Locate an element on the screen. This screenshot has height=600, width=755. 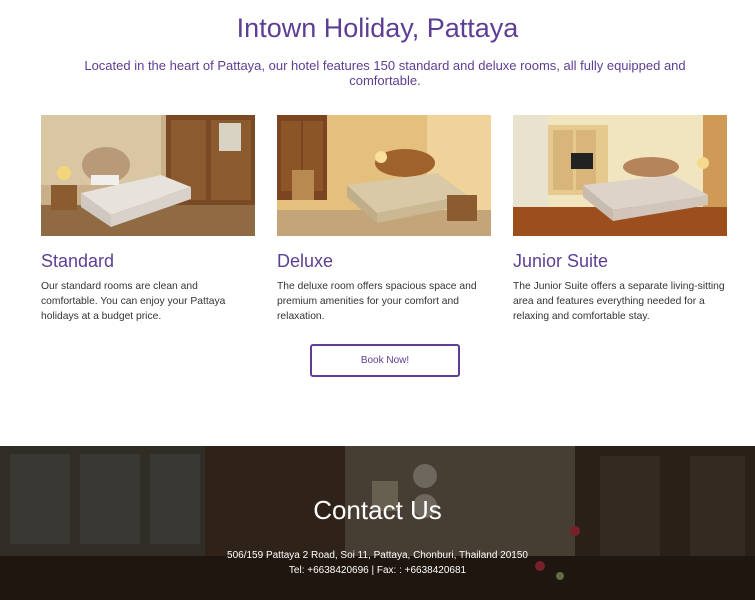
standard-room-title: Standard is located at coordinates (78, 261).